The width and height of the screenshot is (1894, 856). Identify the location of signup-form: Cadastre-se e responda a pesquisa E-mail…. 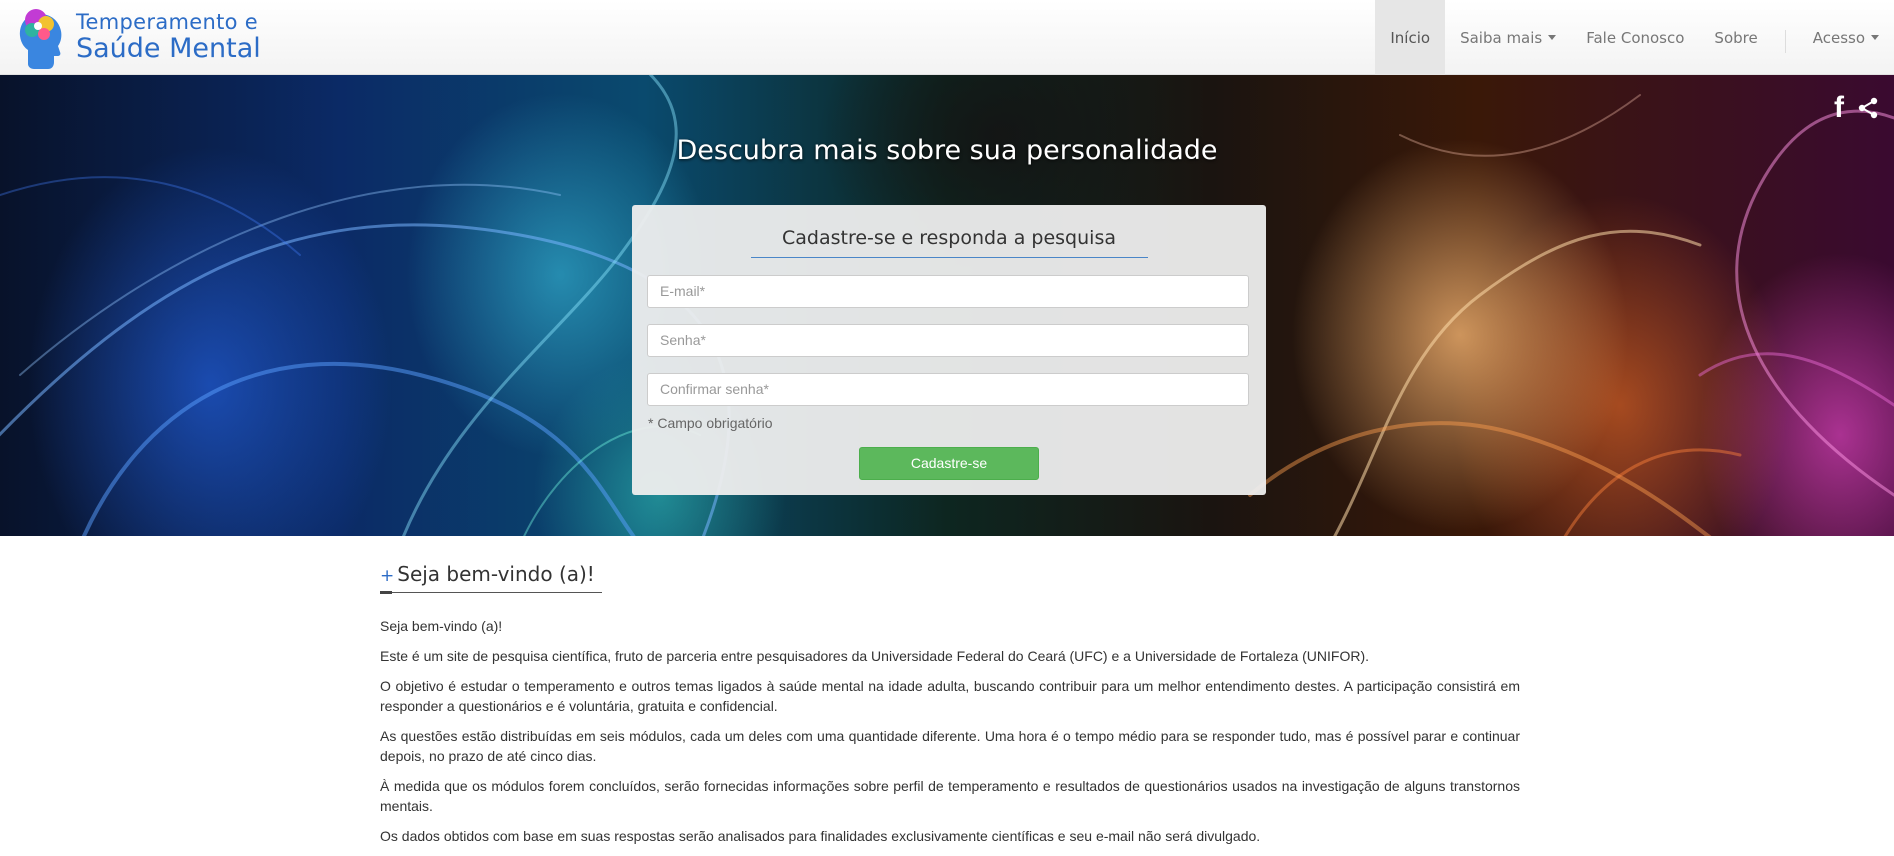
(949, 350).